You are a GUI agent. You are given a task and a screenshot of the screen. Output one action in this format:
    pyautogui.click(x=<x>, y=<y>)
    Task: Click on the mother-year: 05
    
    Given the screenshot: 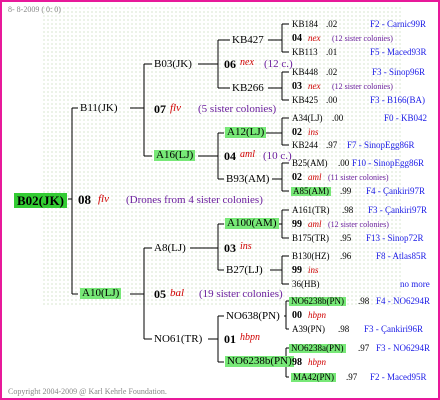 What is the action you would take?
    pyautogui.click(x=160, y=294)
    